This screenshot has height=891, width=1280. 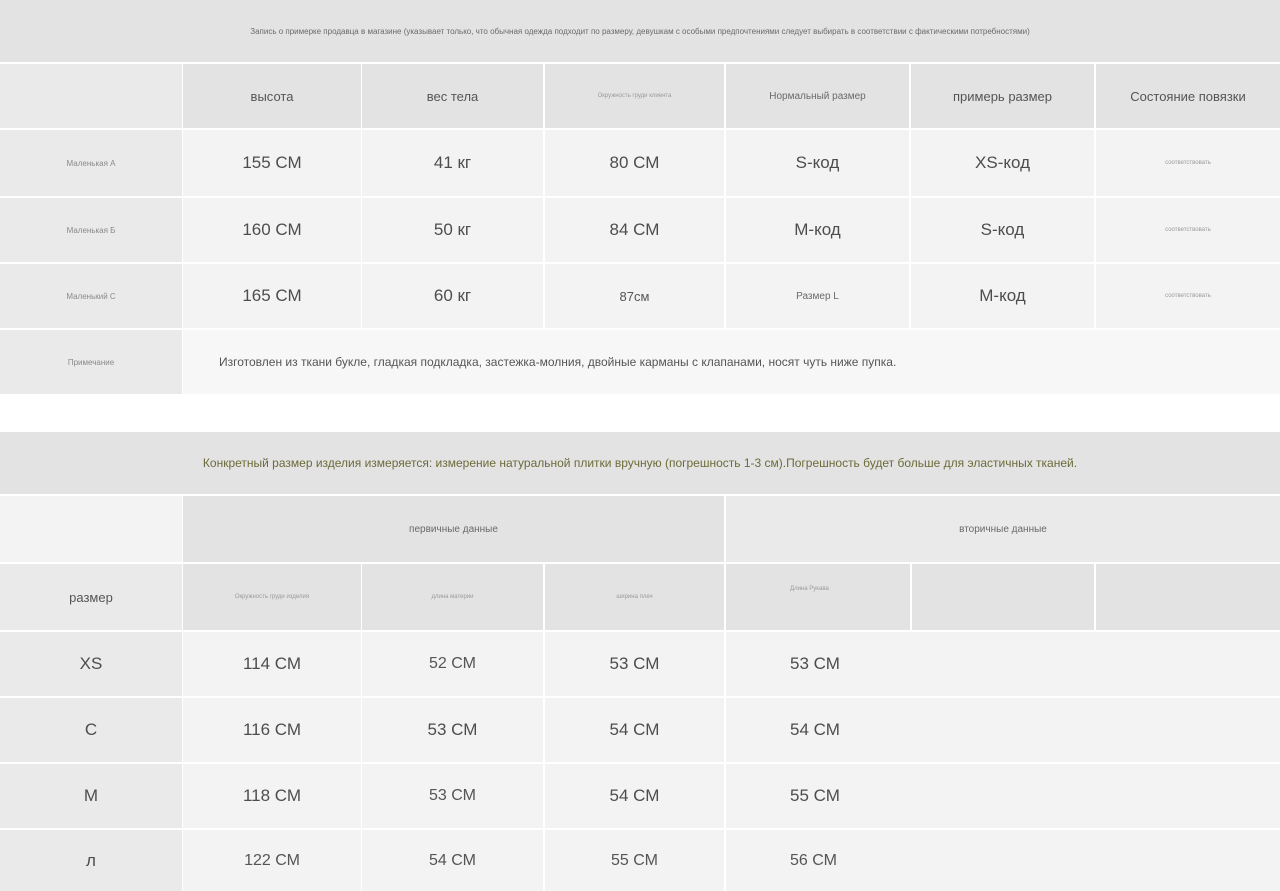 I want to click on m-length: 53 СМ, so click(x=452, y=796).